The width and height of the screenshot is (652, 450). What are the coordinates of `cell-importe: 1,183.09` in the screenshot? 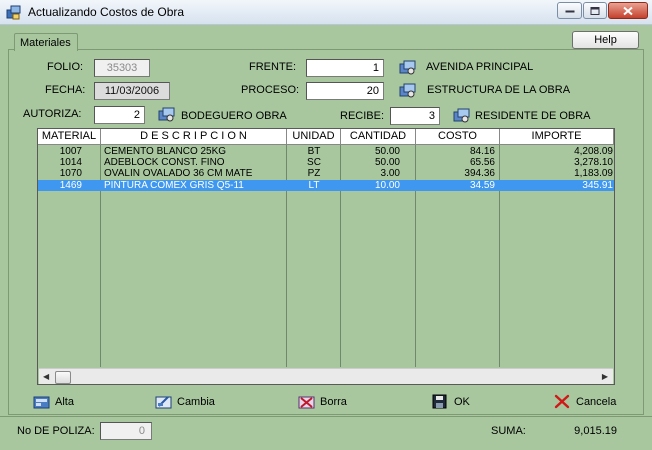 It's located at (593, 173).